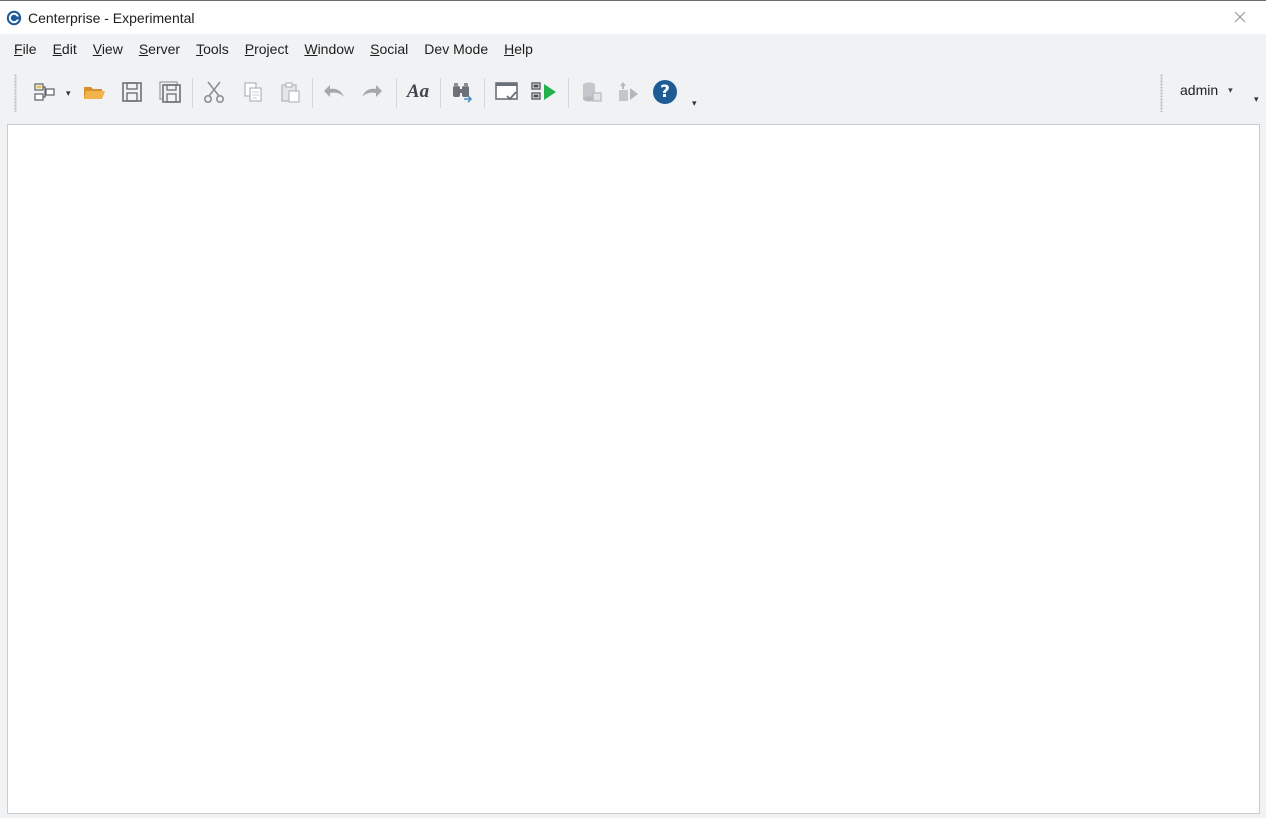 The height and width of the screenshot is (818, 1266). I want to click on undo-button, so click(334, 92).